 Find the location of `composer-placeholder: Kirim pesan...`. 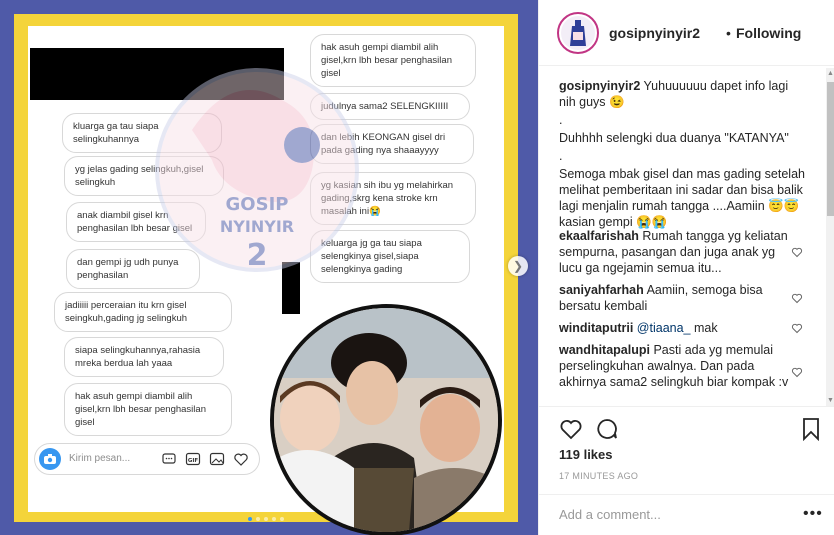

composer-placeholder: Kirim pesan... is located at coordinates (100, 458).